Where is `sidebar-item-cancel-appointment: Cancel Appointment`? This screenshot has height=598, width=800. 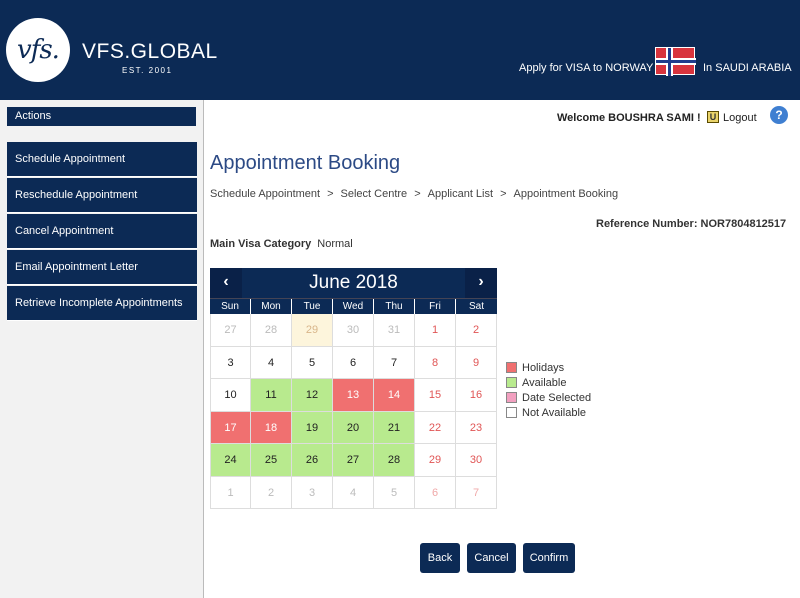 sidebar-item-cancel-appointment: Cancel Appointment is located at coordinates (102, 231).